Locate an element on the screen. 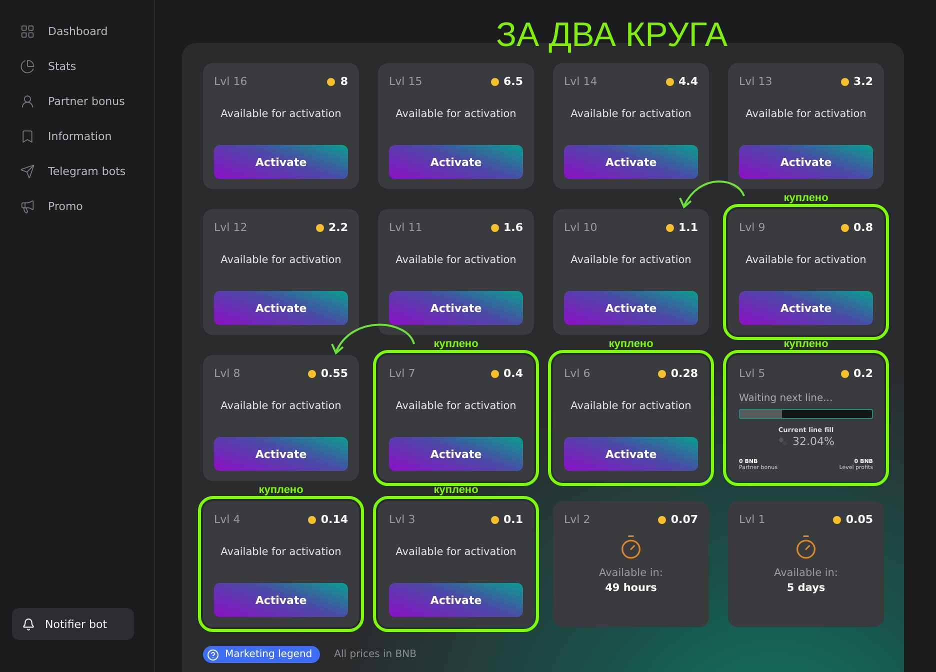 This screenshot has height=672, width=936. sidebar-item: Information is located at coordinates (77, 136).